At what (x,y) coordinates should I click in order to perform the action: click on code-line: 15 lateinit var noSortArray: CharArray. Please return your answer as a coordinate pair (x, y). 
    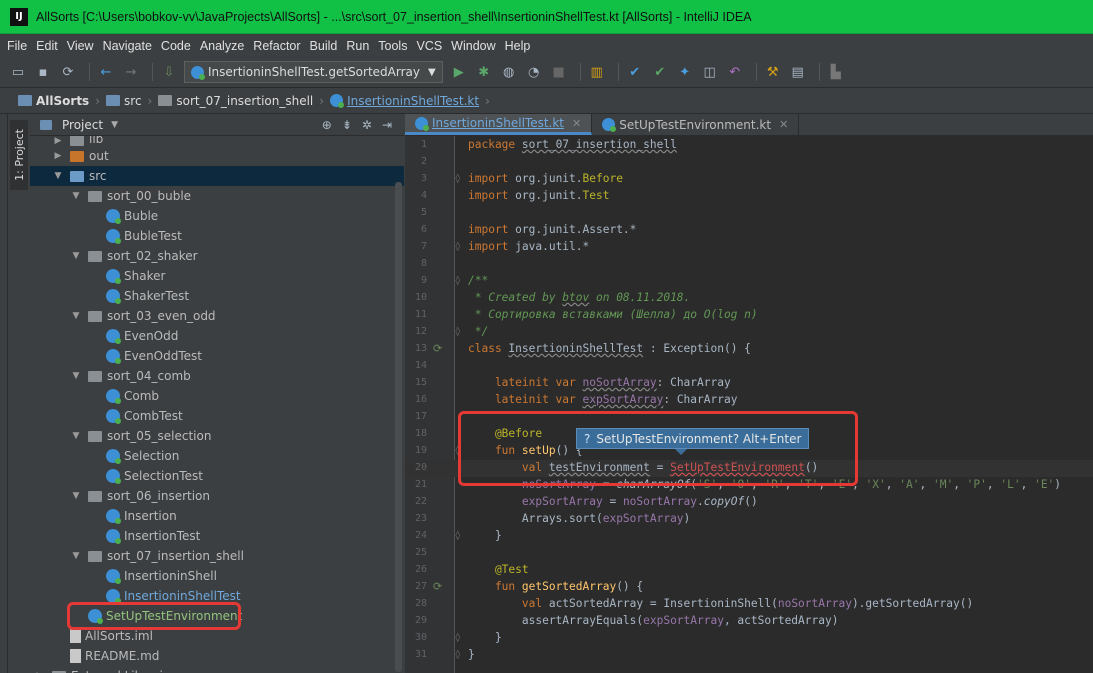
    Looking at the image, I should click on (749, 383).